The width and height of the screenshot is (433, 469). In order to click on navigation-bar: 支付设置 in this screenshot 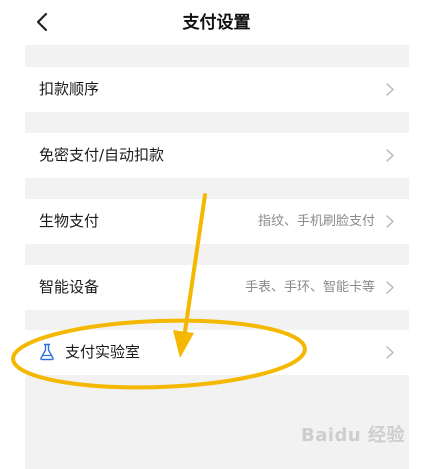, I will do `click(216, 22)`.